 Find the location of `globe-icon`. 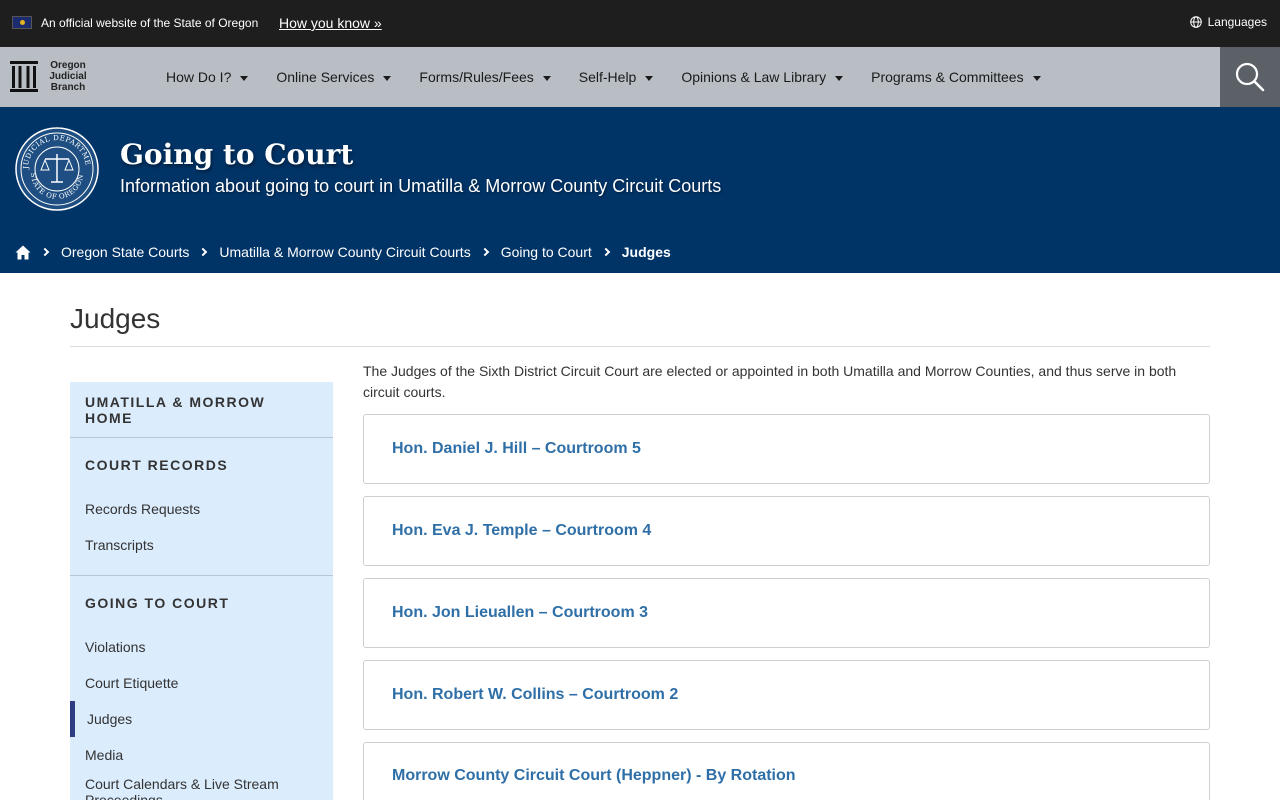

globe-icon is located at coordinates (1195, 22).